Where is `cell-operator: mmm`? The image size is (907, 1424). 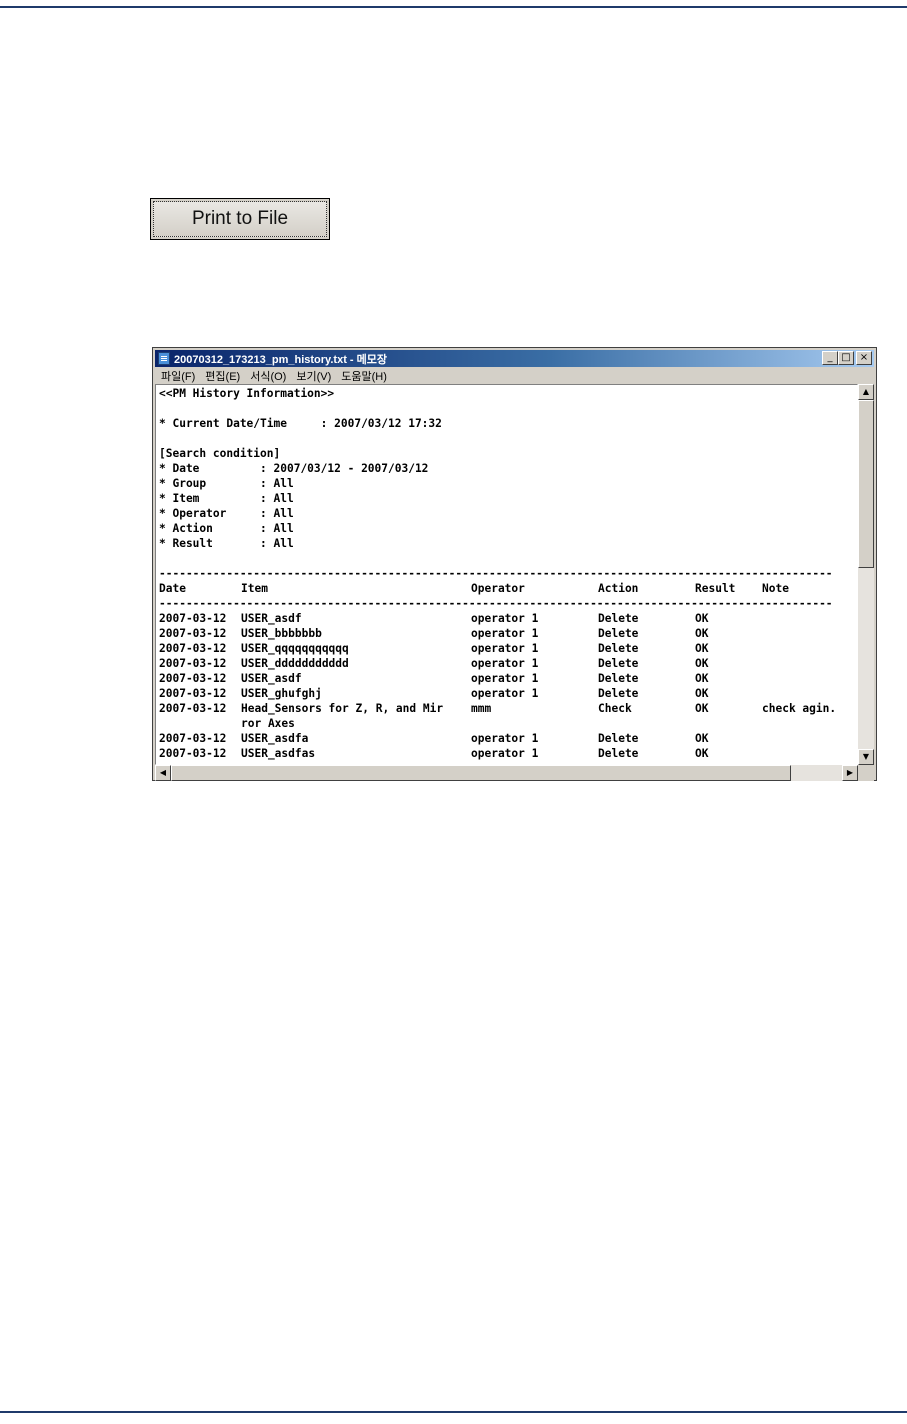
cell-operator: mmm is located at coordinates (481, 708).